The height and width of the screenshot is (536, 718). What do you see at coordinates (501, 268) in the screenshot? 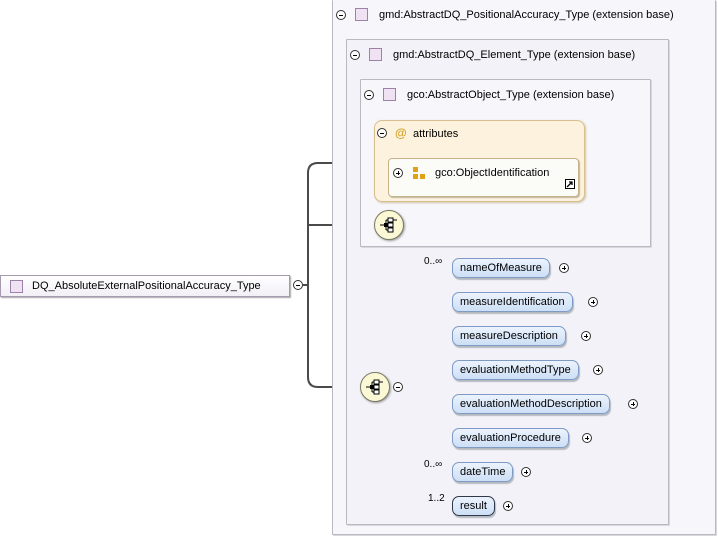
I see `element-name-of-measure: nameOfMeasure` at bounding box center [501, 268].